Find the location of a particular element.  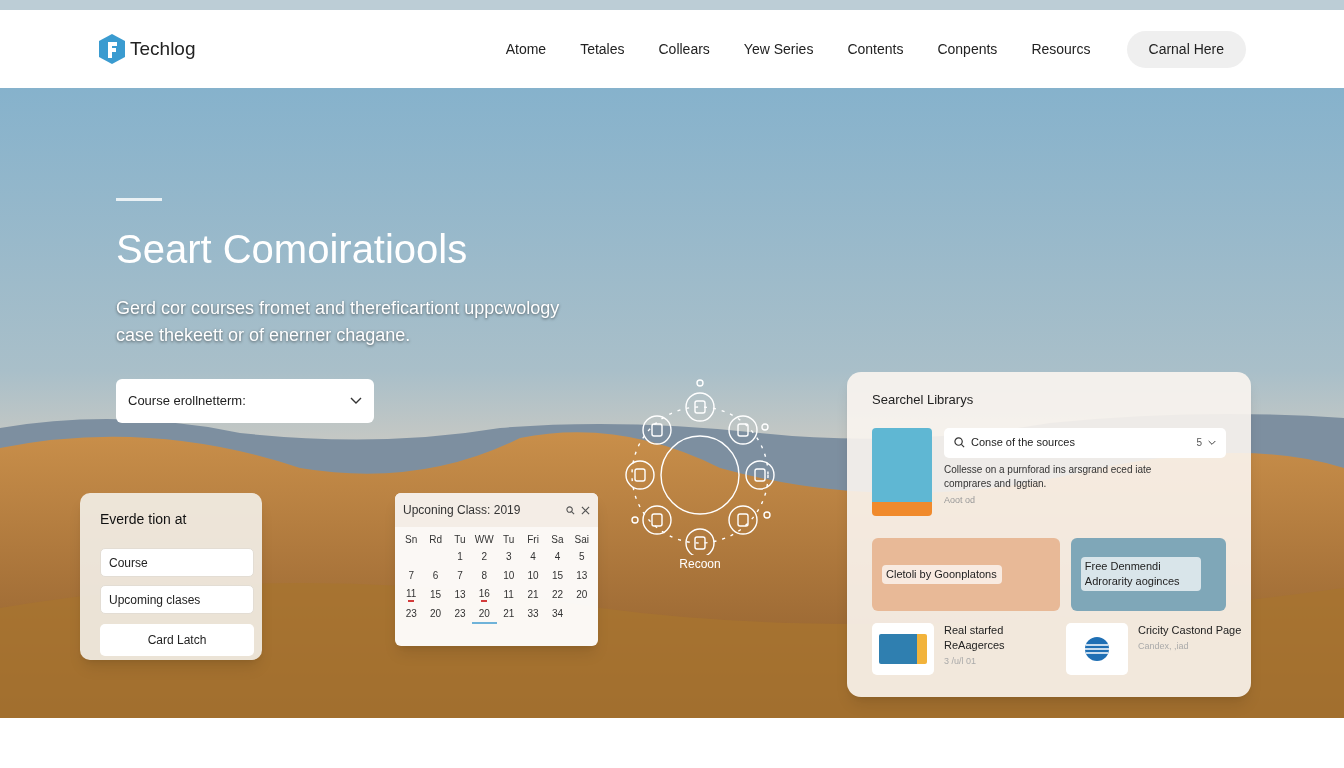

form-card-title: Everde tion at is located at coordinates (144, 519).